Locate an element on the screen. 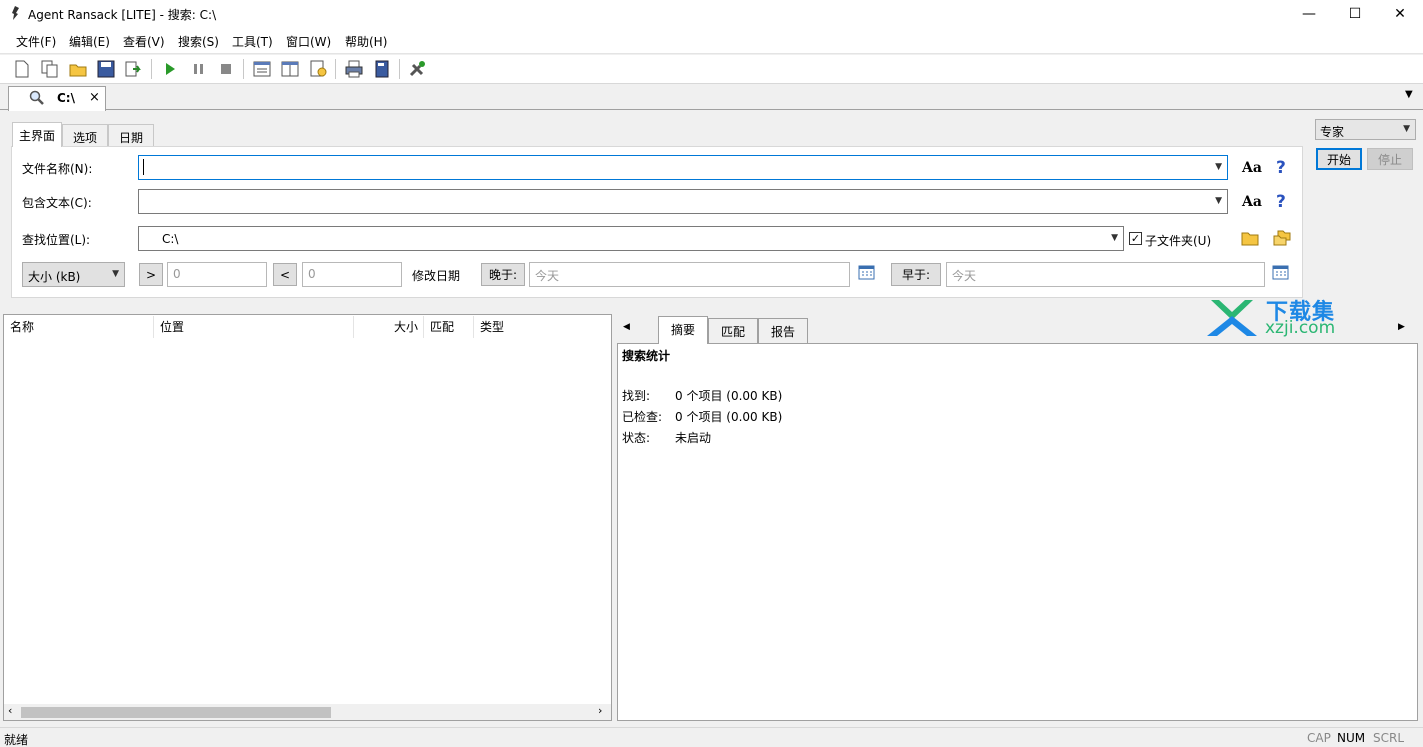  print-icon is located at coordinates (354, 69).